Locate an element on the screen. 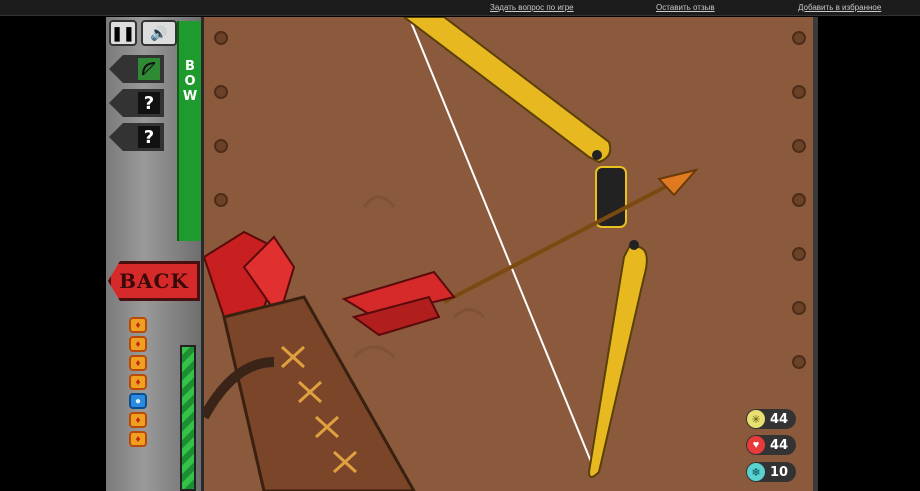  back-button: BACK is located at coordinates (154, 281).